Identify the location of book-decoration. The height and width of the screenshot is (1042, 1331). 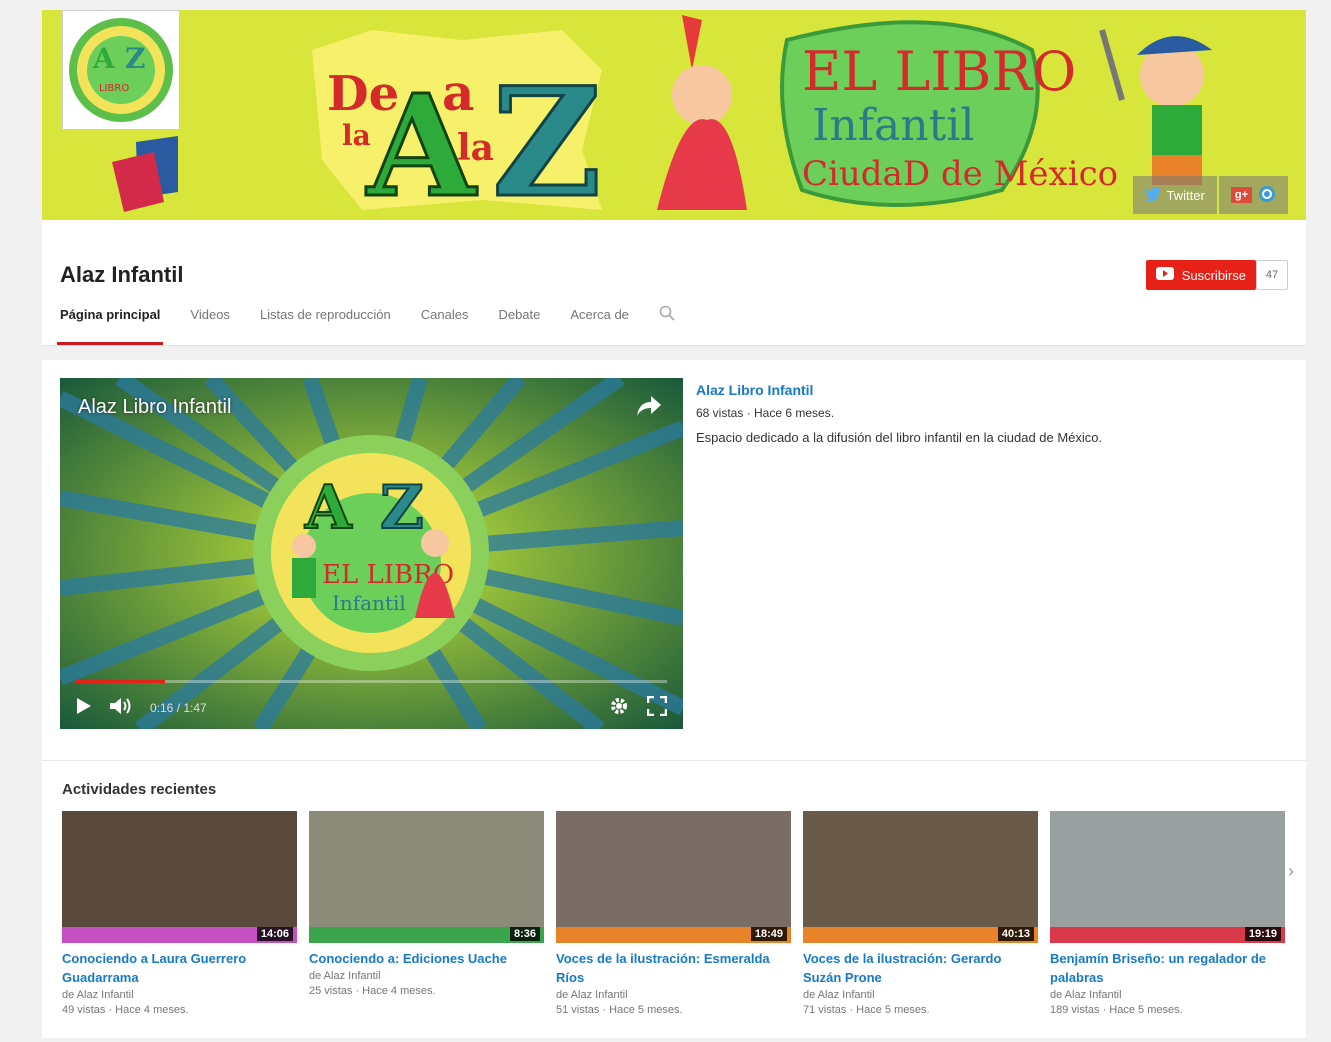
(145, 174).